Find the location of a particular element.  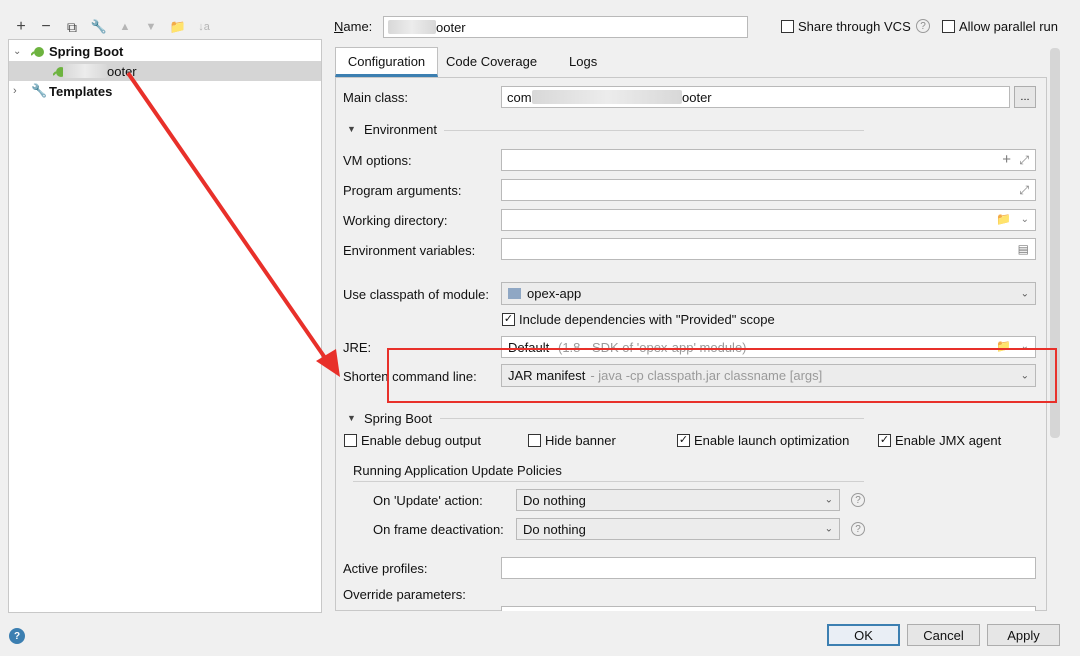

annotation-arrow is located at coordinates (233, 224).